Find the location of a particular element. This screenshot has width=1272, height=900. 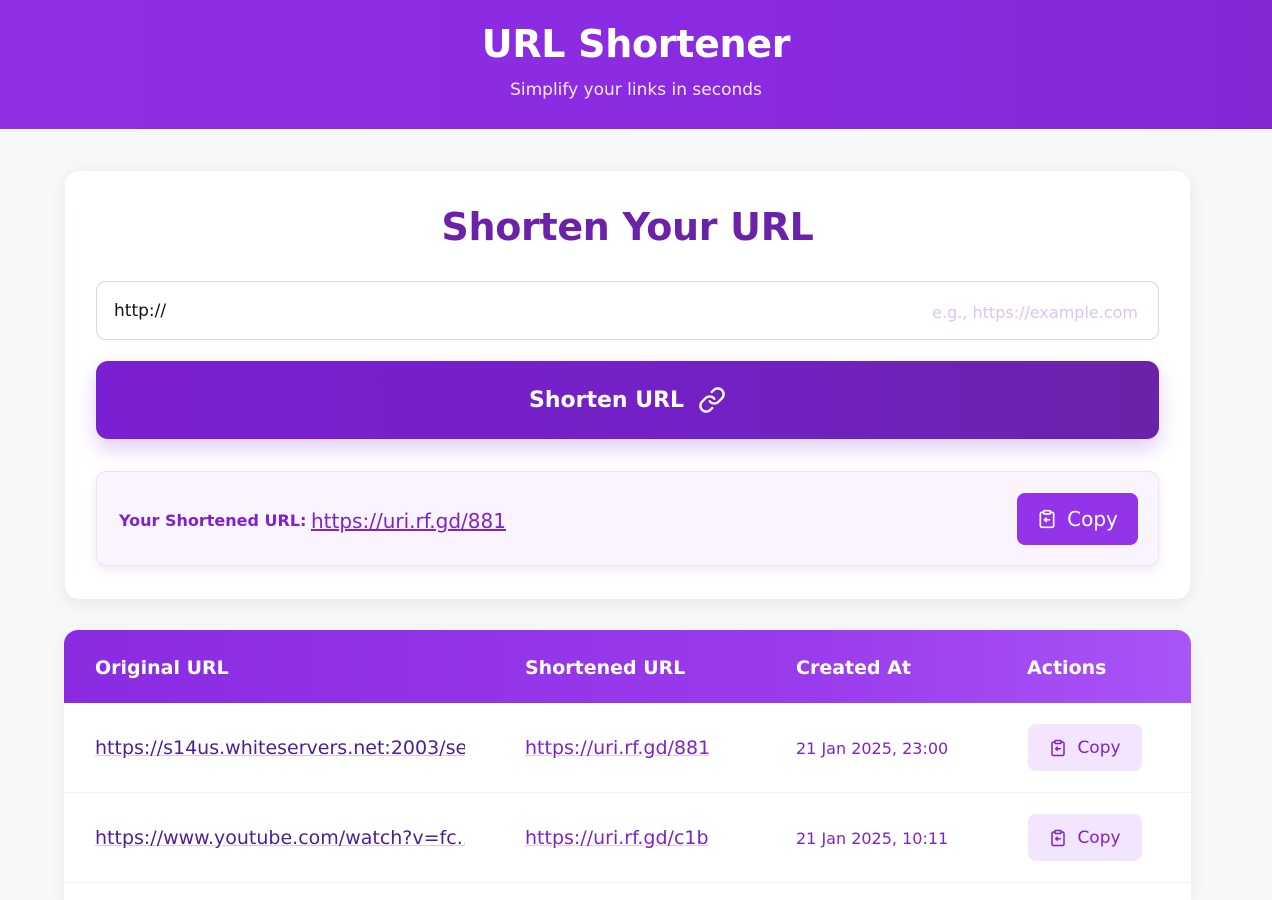

shortened-url-link: https://uri.rf.gd/c1b is located at coordinates (617, 838).